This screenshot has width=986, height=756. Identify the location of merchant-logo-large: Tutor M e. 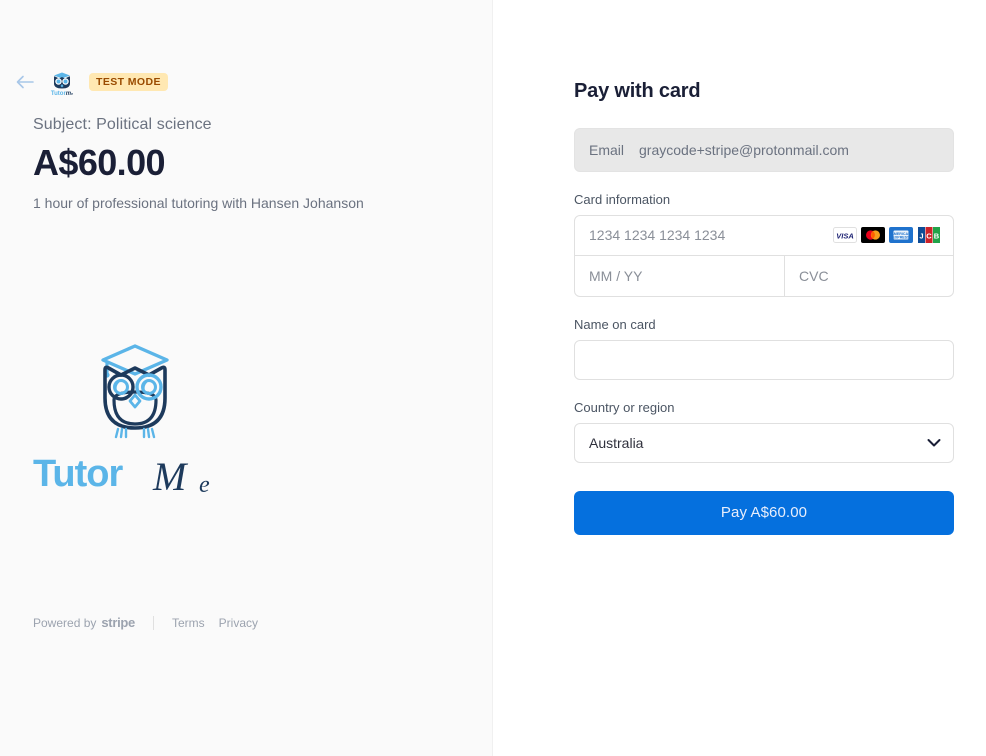
(135, 417).